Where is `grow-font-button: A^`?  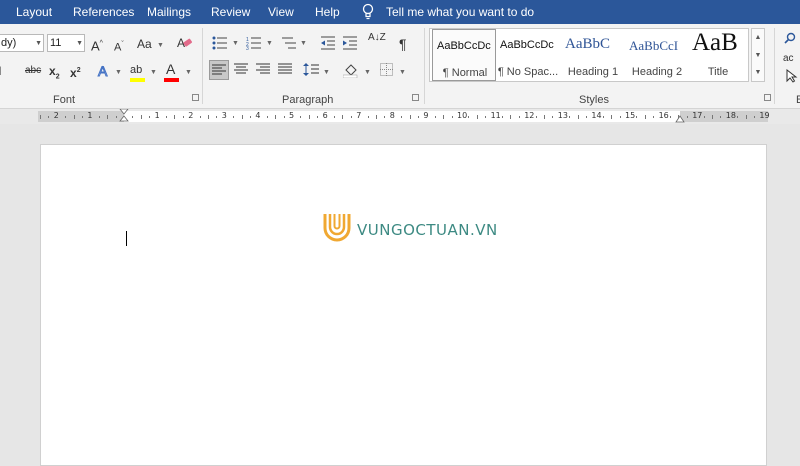
grow-font-button: A^ is located at coordinates (97, 44).